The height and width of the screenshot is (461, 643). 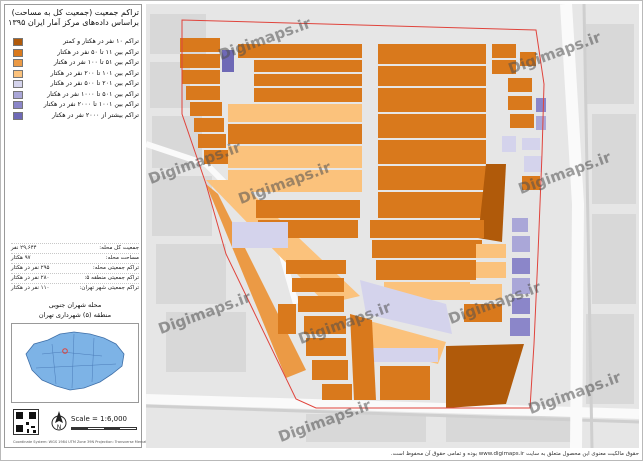 What do you see at coordinates (59, 427) in the screenshot?
I see `svg-text: N` at bounding box center [59, 427].